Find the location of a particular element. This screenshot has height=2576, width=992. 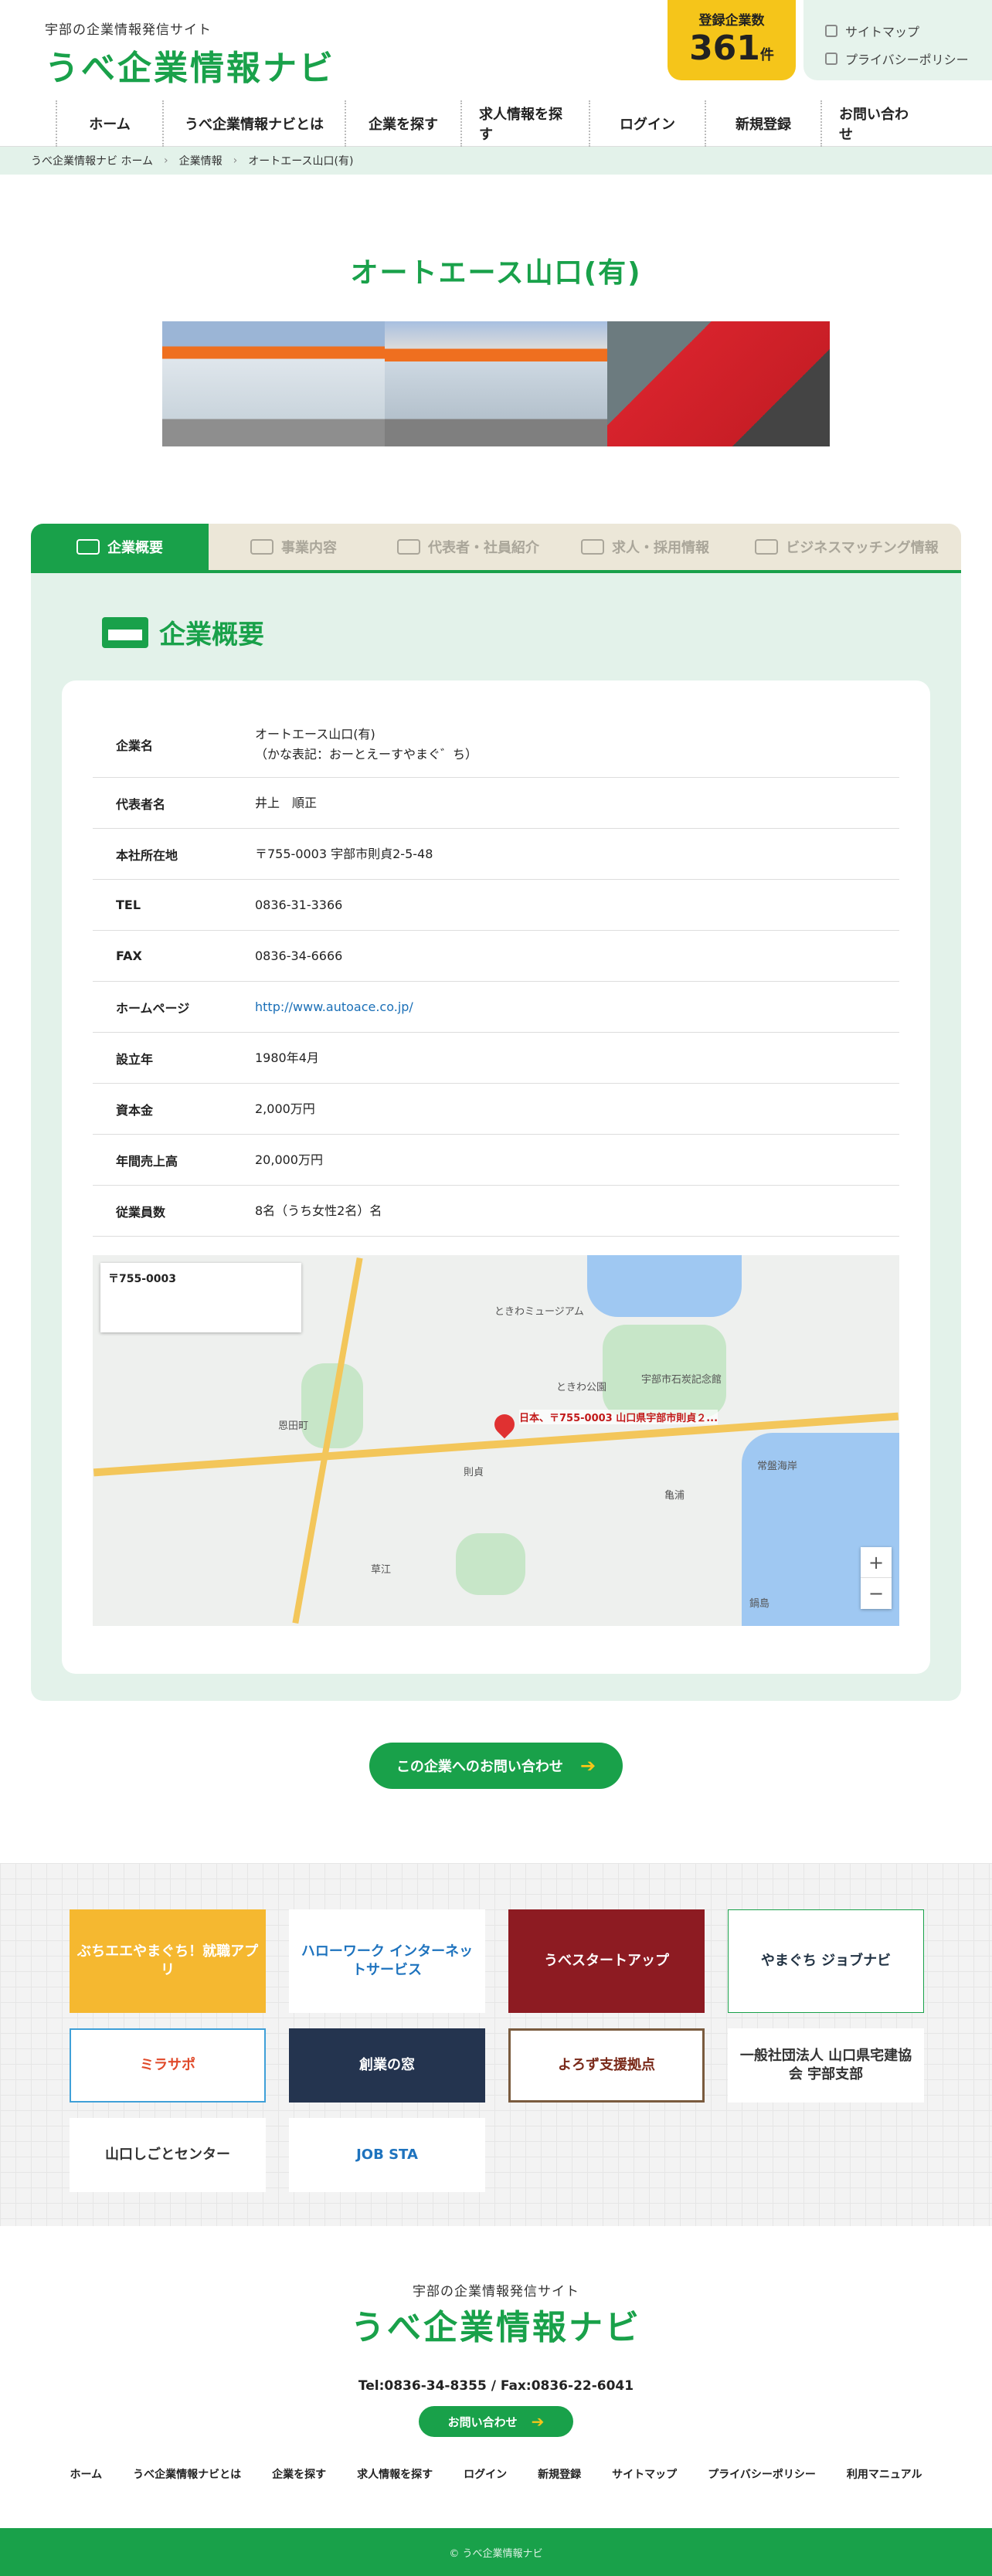

sitemap-link: サイトマップ is located at coordinates (908, 31).